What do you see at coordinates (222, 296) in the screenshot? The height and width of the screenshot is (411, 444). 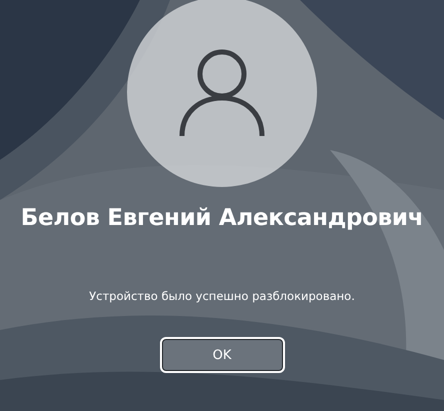 I see `status-message: Устройство было успешно разблокировано.` at bounding box center [222, 296].